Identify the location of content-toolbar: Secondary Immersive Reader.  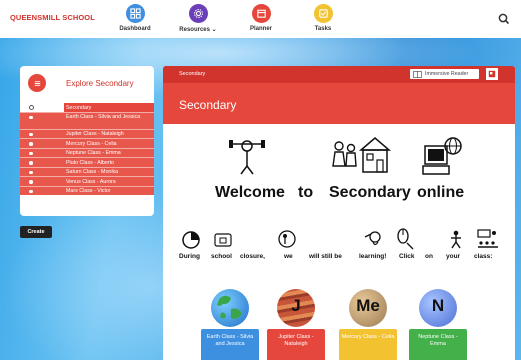
(339, 74).